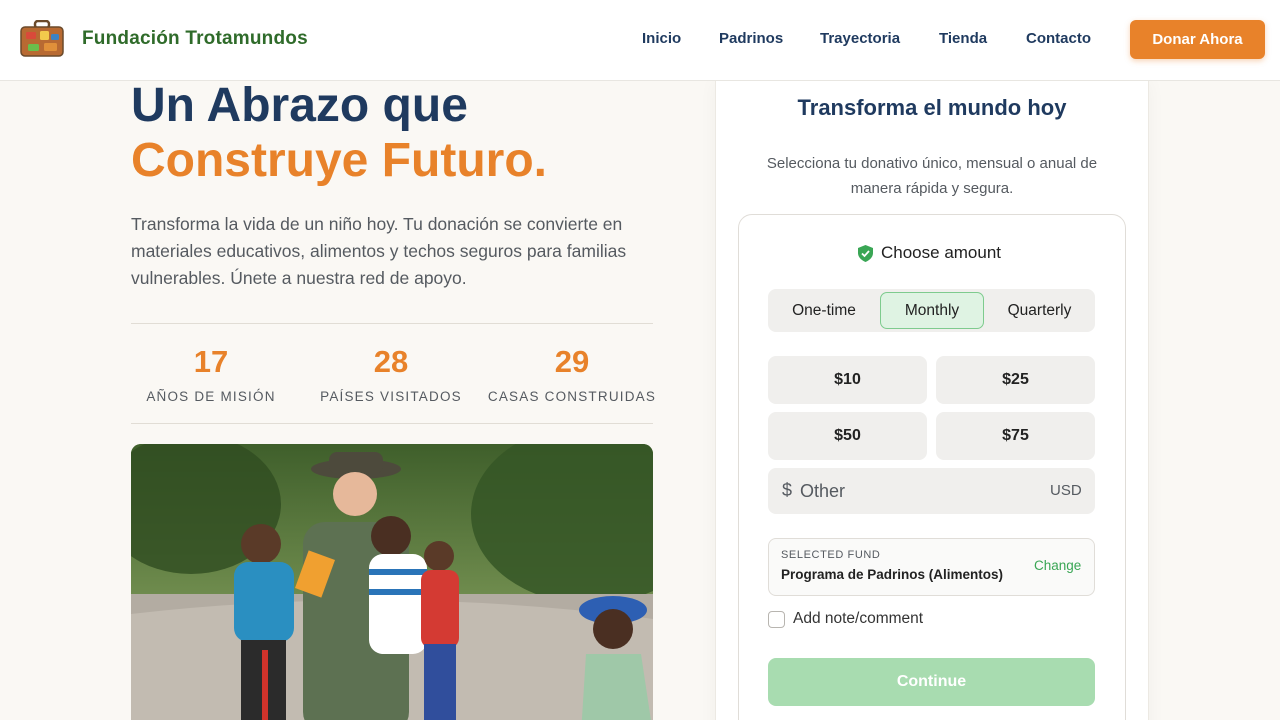 The height and width of the screenshot is (720, 1280). I want to click on stat-value: 28, so click(391, 361).